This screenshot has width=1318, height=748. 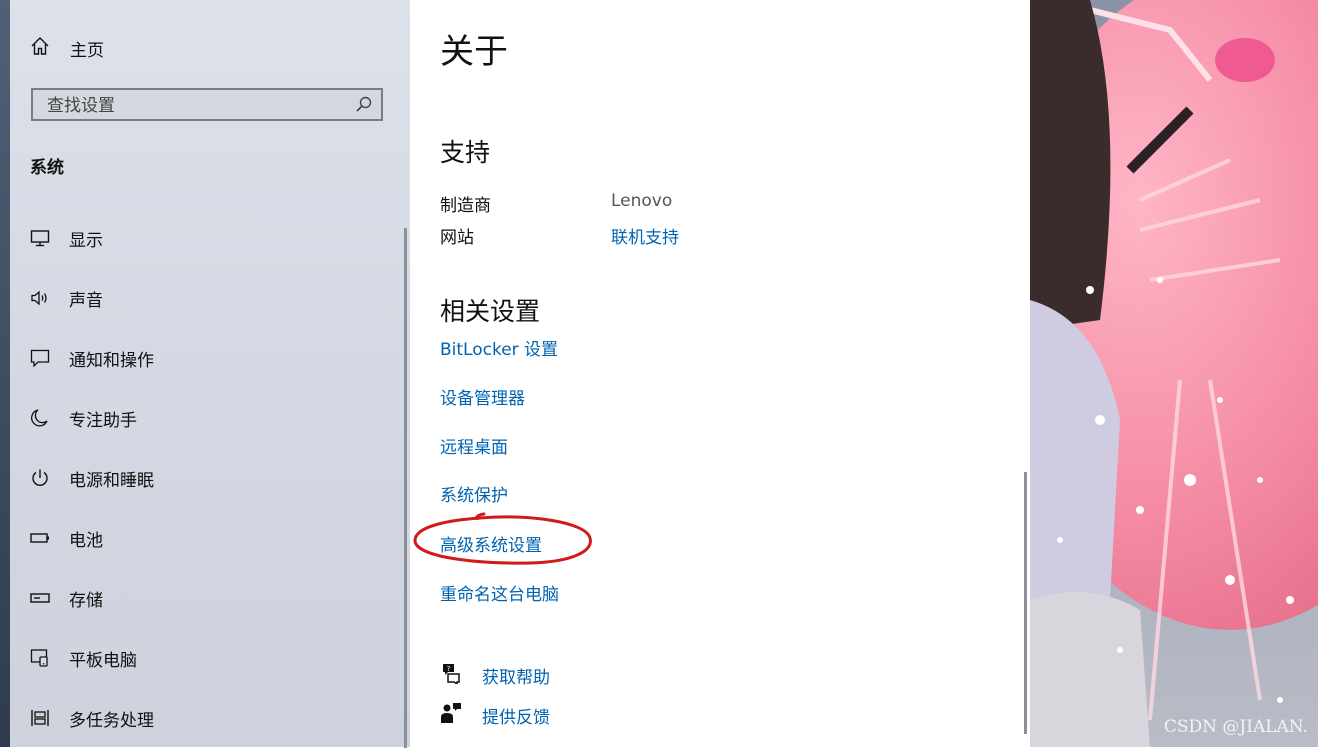 What do you see at coordinates (40, 598) in the screenshot?
I see `storage-icon` at bounding box center [40, 598].